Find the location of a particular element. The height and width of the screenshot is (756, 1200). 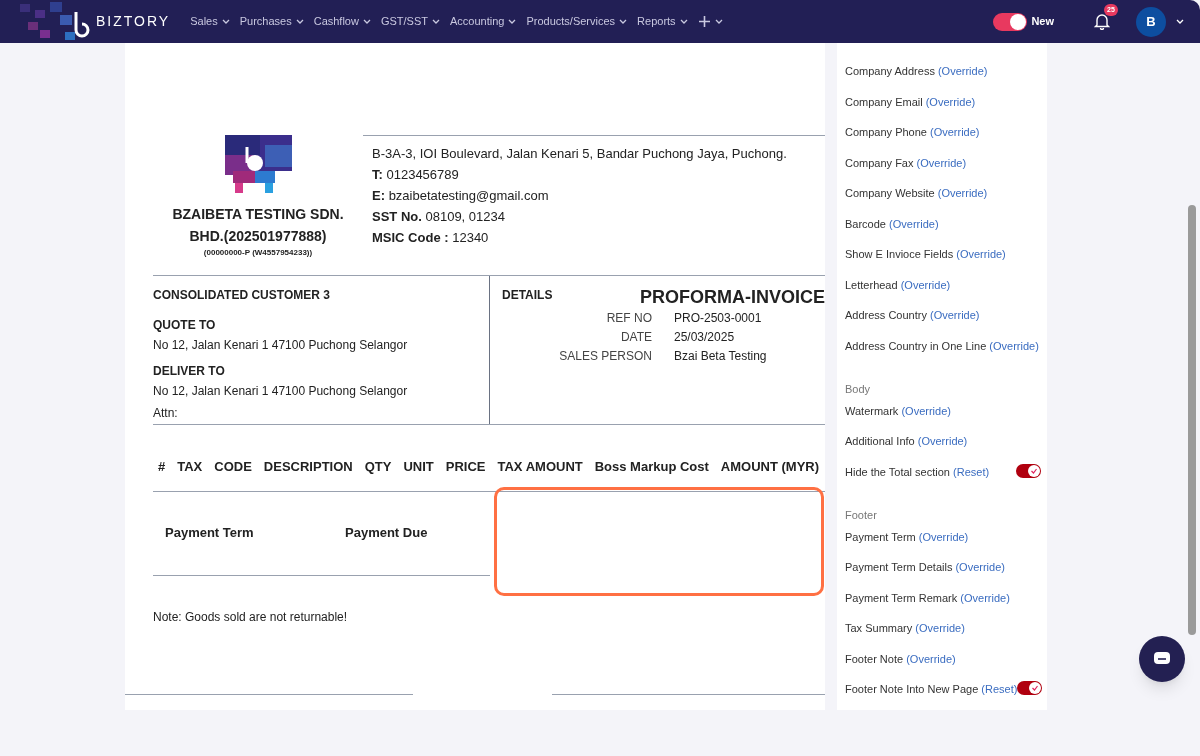

setting-label: Company Phone (Override) is located at coordinates (912, 132).